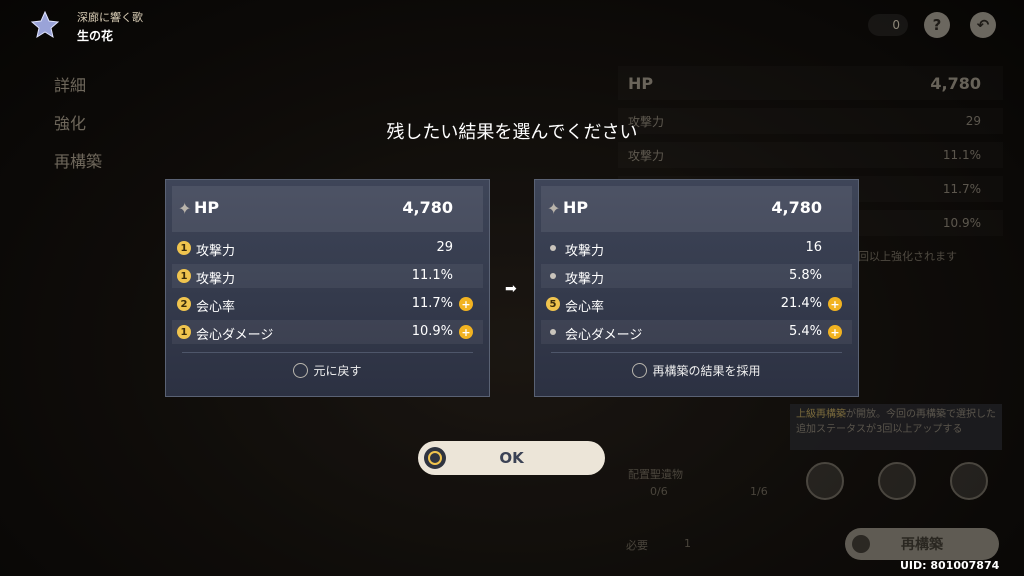 The height and width of the screenshot is (576, 1024). Describe the element at coordinates (687, 543) in the screenshot. I see `required-value: 1` at that location.